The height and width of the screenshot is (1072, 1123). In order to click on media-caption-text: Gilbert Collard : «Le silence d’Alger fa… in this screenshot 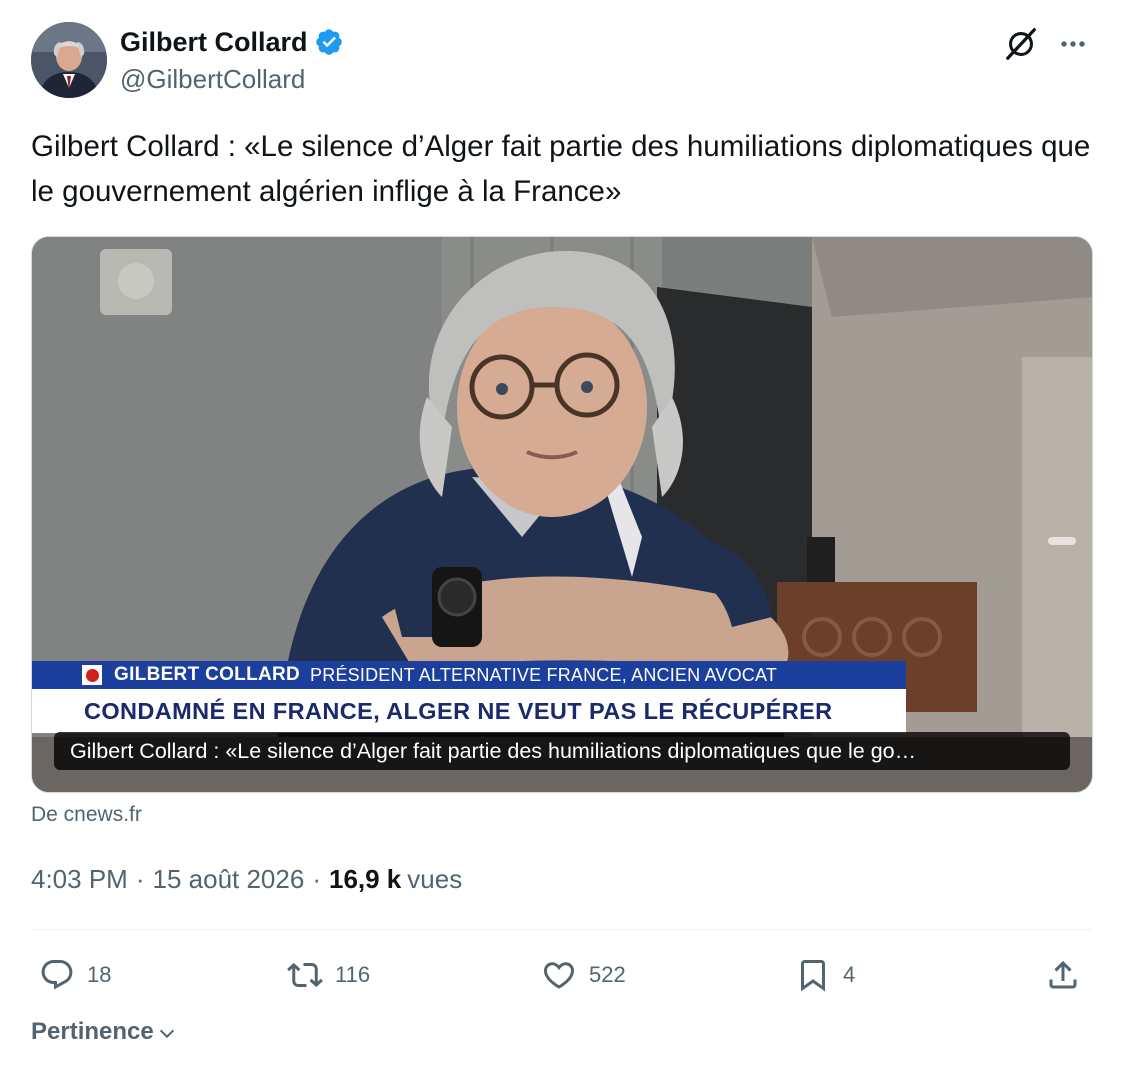, I will do `click(493, 750)`.